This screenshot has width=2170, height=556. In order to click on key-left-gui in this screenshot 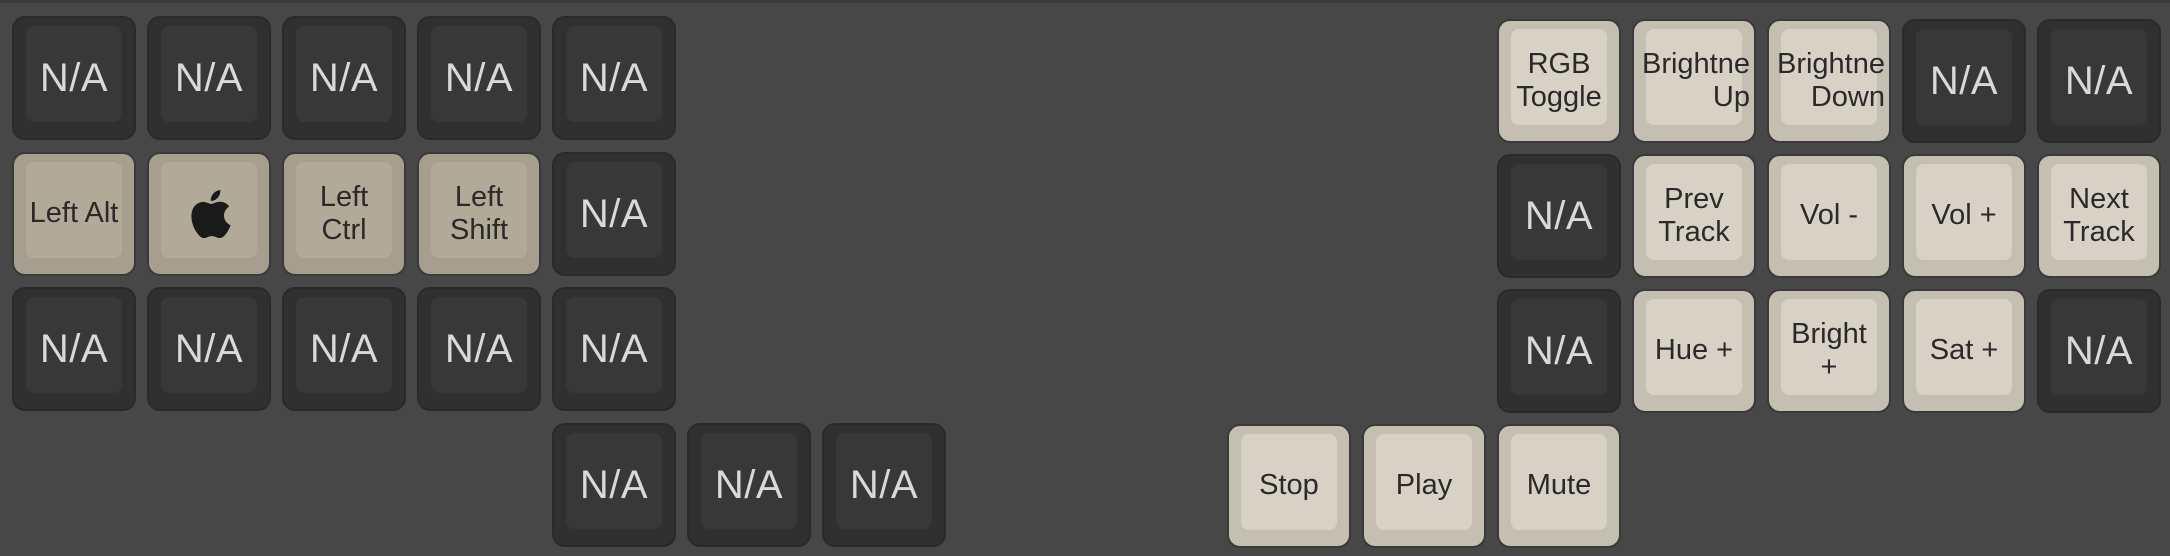, I will do `click(209, 214)`.